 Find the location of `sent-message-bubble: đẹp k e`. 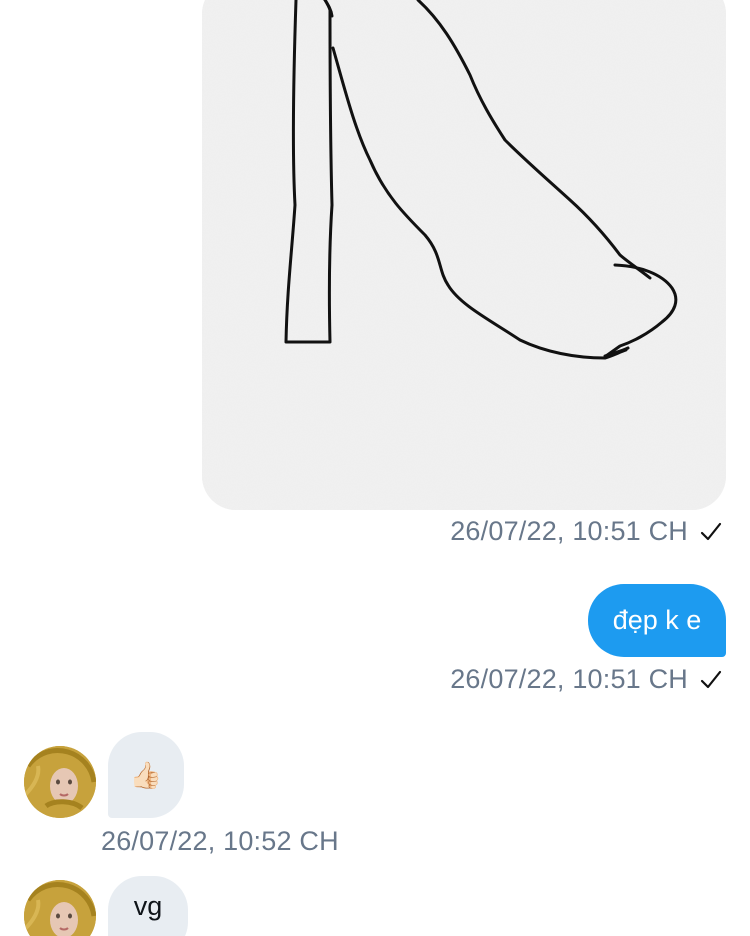

sent-message-bubble: đẹp k e is located at coordinates (657, 620).